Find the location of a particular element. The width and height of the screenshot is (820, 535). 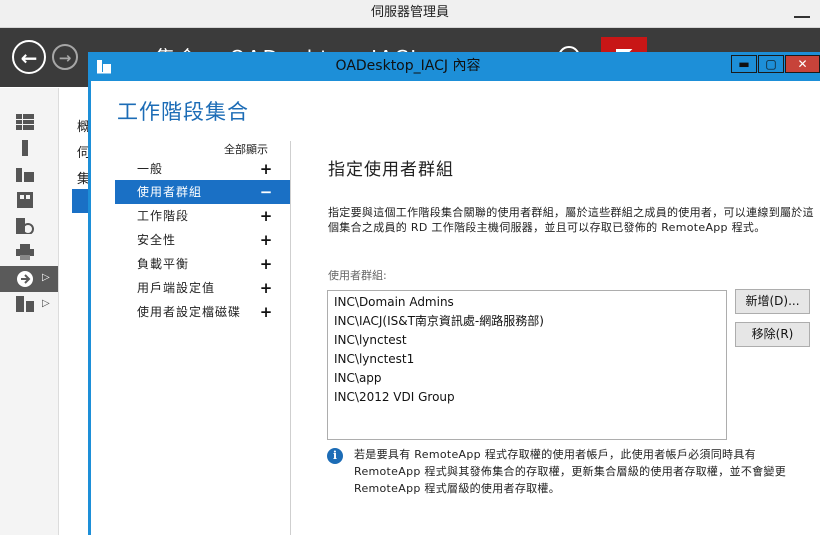

dialog-title: OADesktop_IACJ 內容 is located at coordinates (408, 66).